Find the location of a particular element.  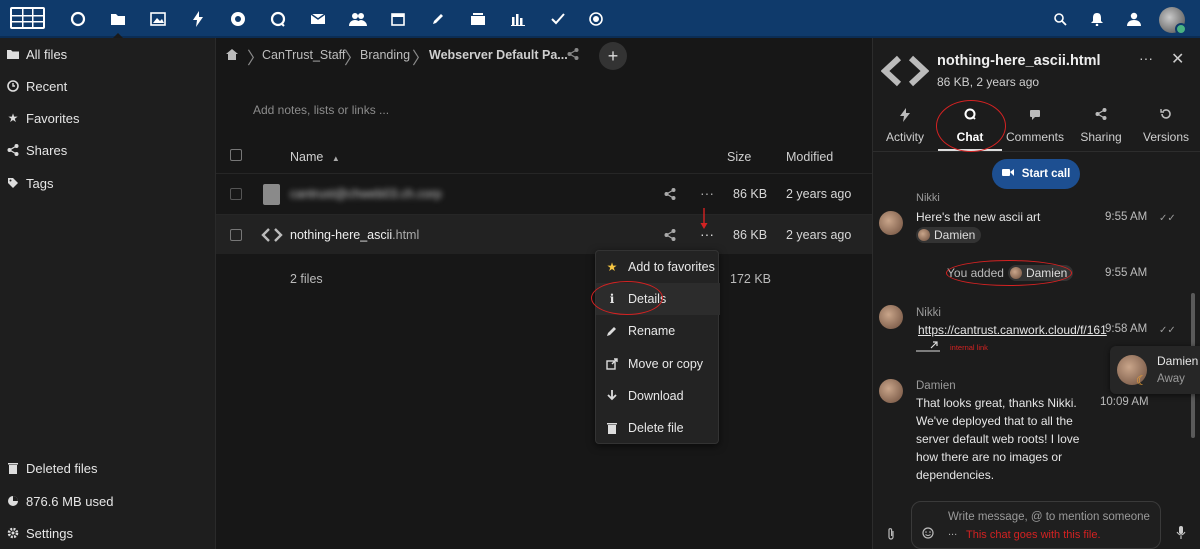

pencil-icon is located at coordinates (612, 331).